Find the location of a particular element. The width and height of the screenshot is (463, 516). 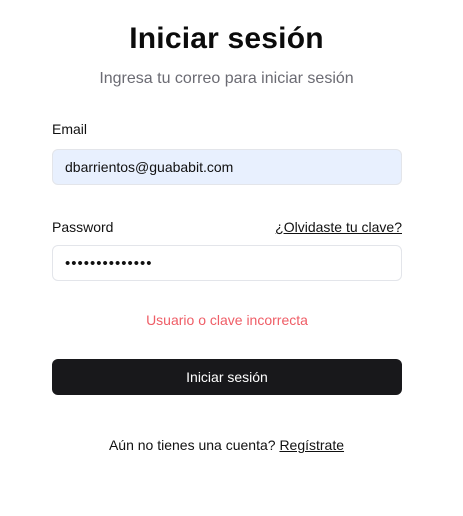

signup-row: Aún no tienes una cuenta? Regístrate is located at coordinates (226, 445).